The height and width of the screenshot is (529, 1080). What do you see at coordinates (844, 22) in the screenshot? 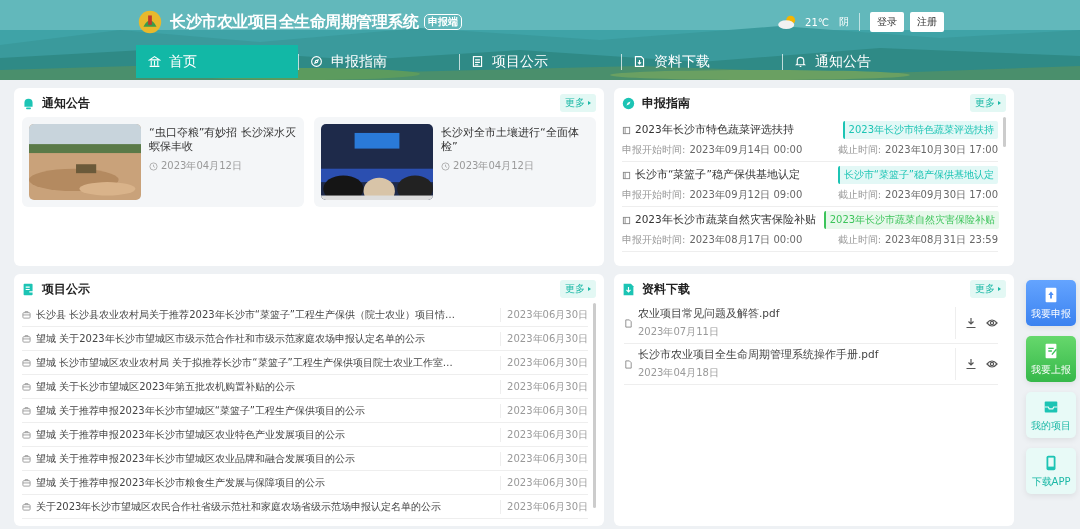
I see `weather-text: 阴` at bounding box center [844, 22].